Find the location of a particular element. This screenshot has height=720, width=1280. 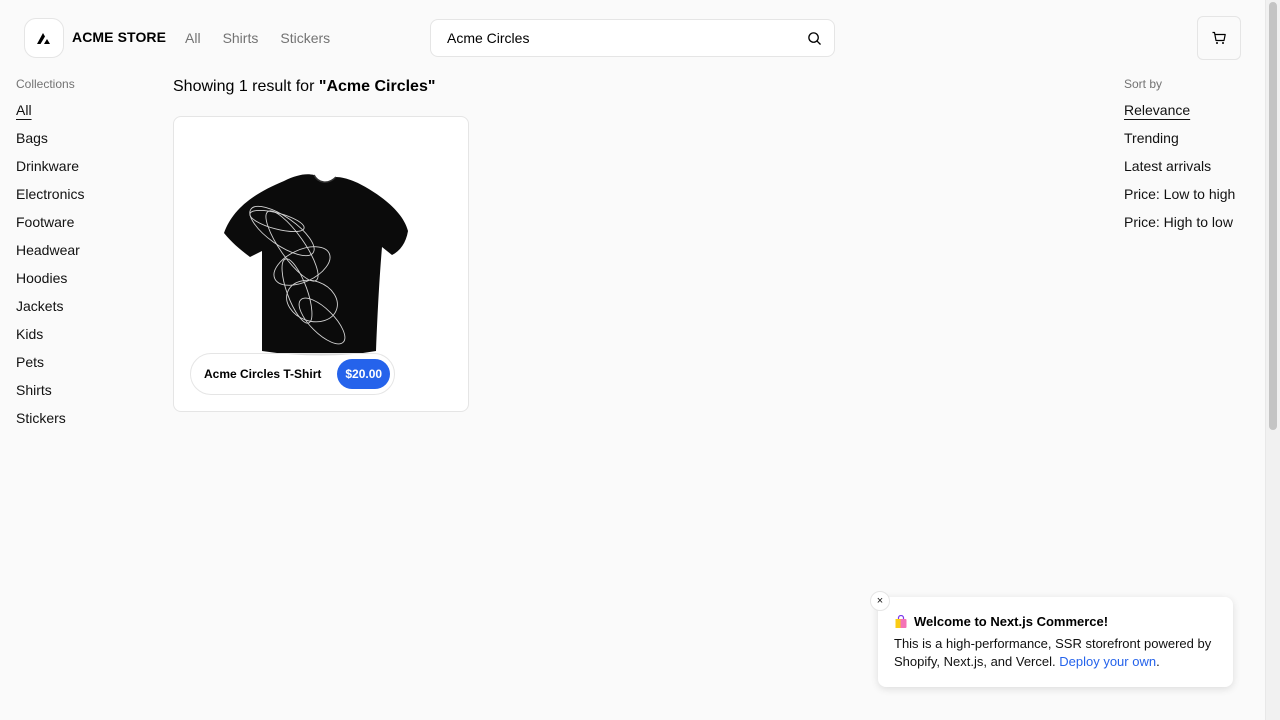

collection-item-kids: Kids is located at coordinates (50, 339).